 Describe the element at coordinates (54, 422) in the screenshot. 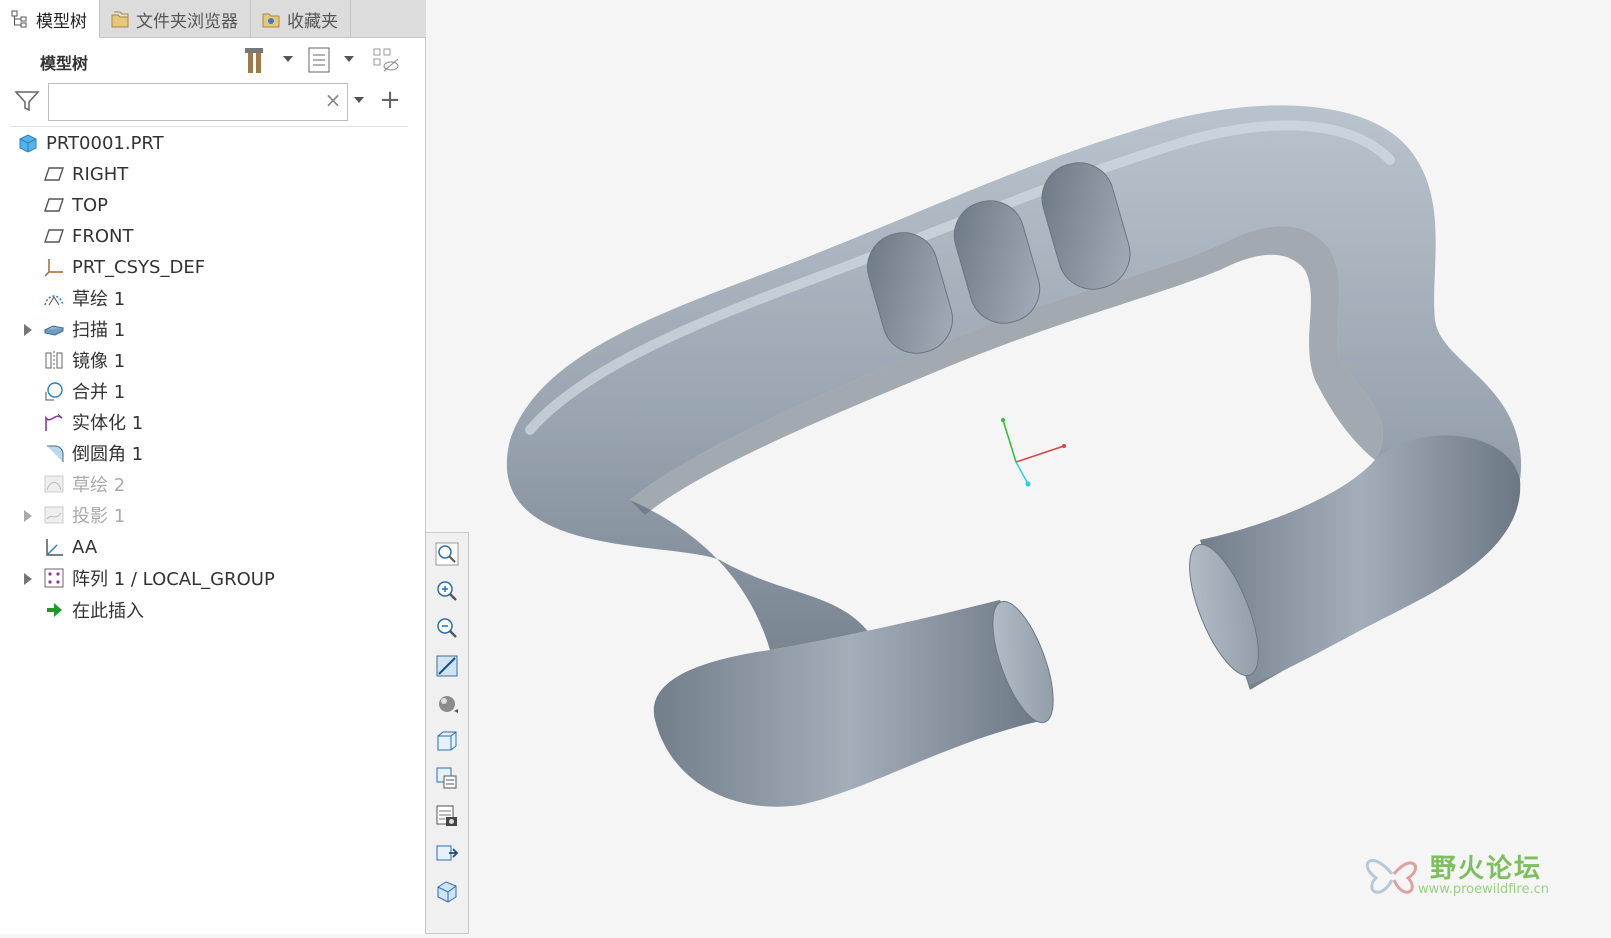

I see `solidify-icon` at that location.